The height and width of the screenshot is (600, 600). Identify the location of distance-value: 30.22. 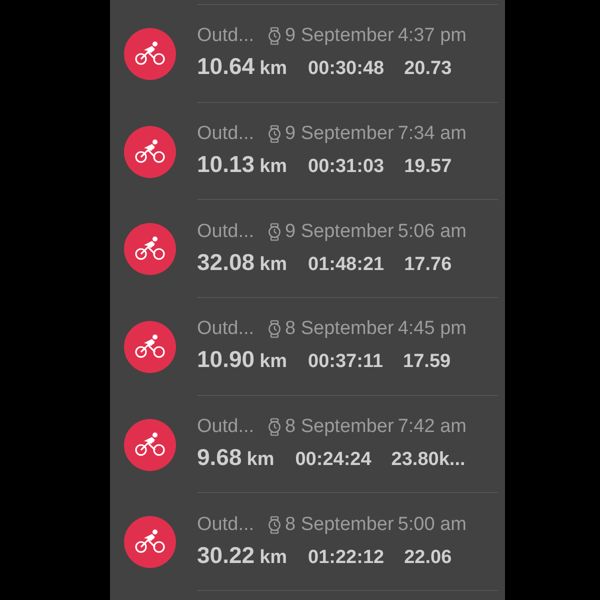
(226, 554).